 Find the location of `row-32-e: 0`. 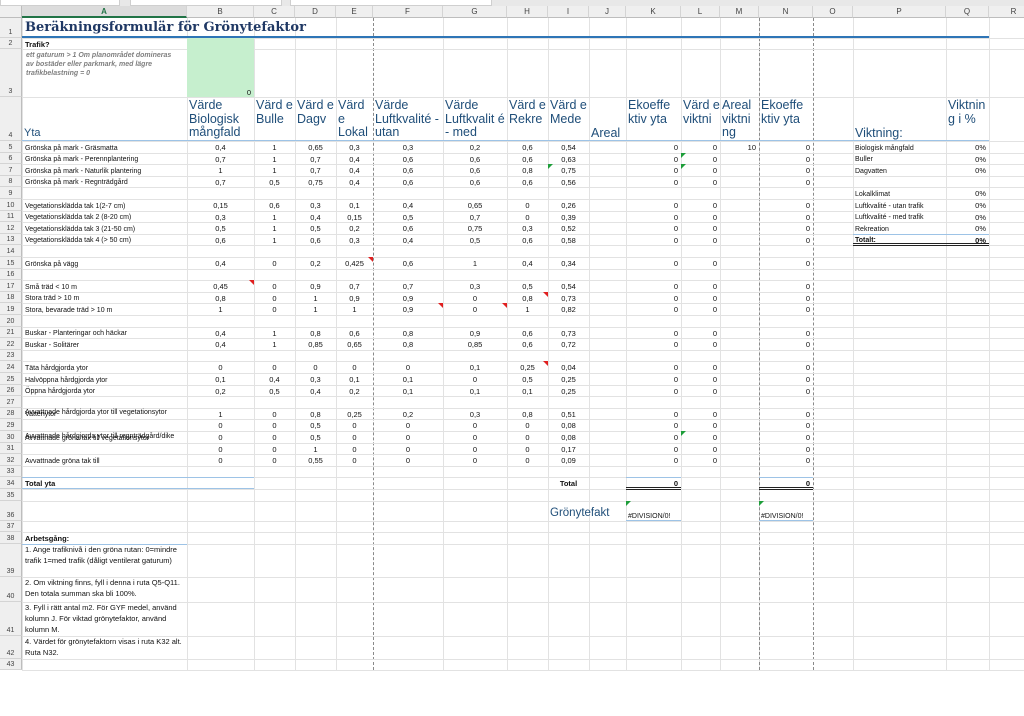

row-32-e: 0 is located at coordinates (354, 460).